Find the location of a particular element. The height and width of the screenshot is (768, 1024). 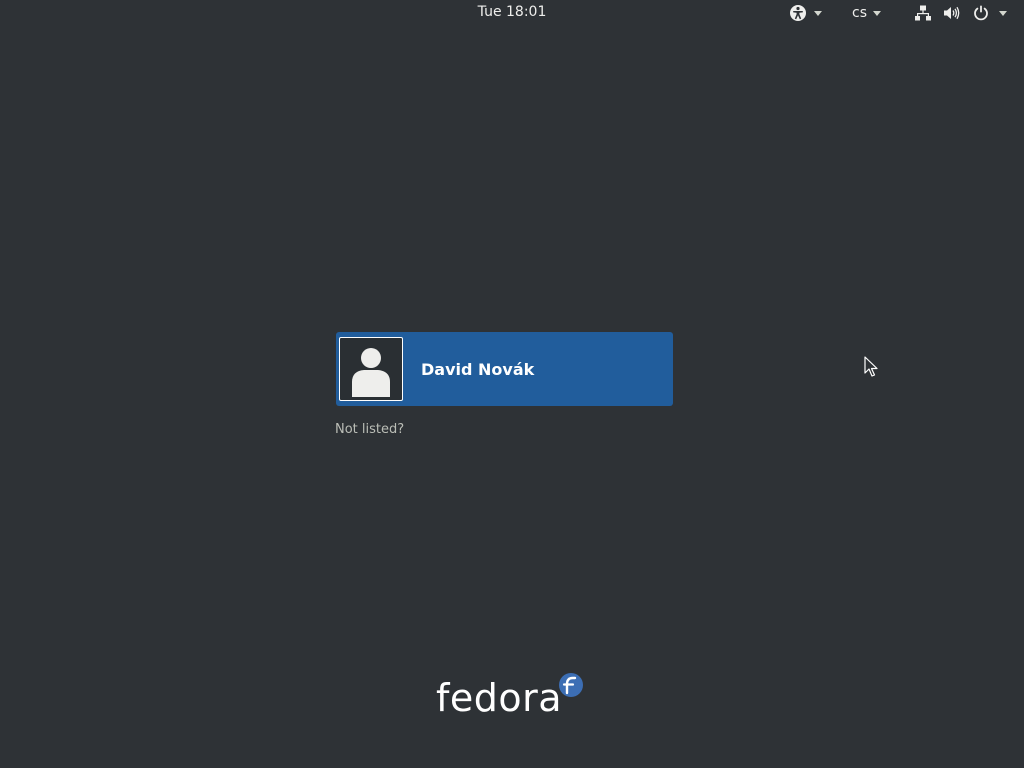

user-list-item: David Novák is located at coordinates (504, 369).